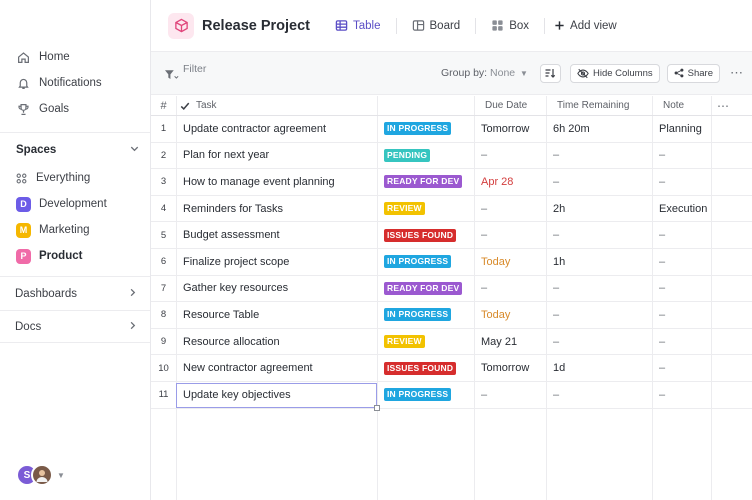  Describe the element at coordinates (75, 150) in the screenshot. I see `spaces-header: Spaces` at that location.